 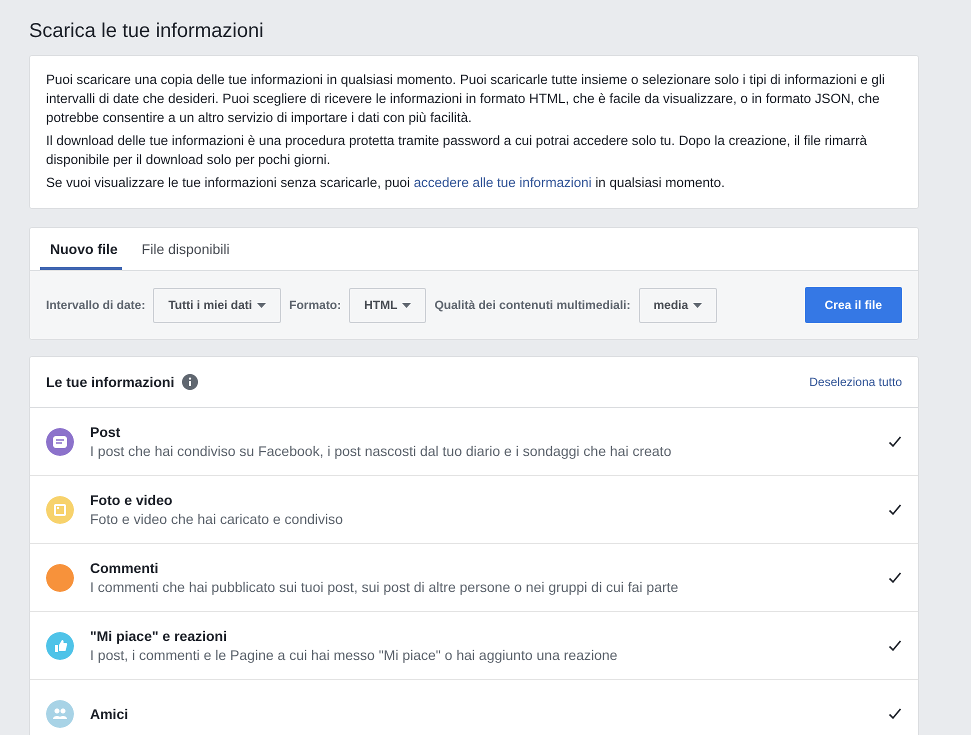 I want to click on category-title: "Mi piace" e reazioni, so click(x=159, y=636).